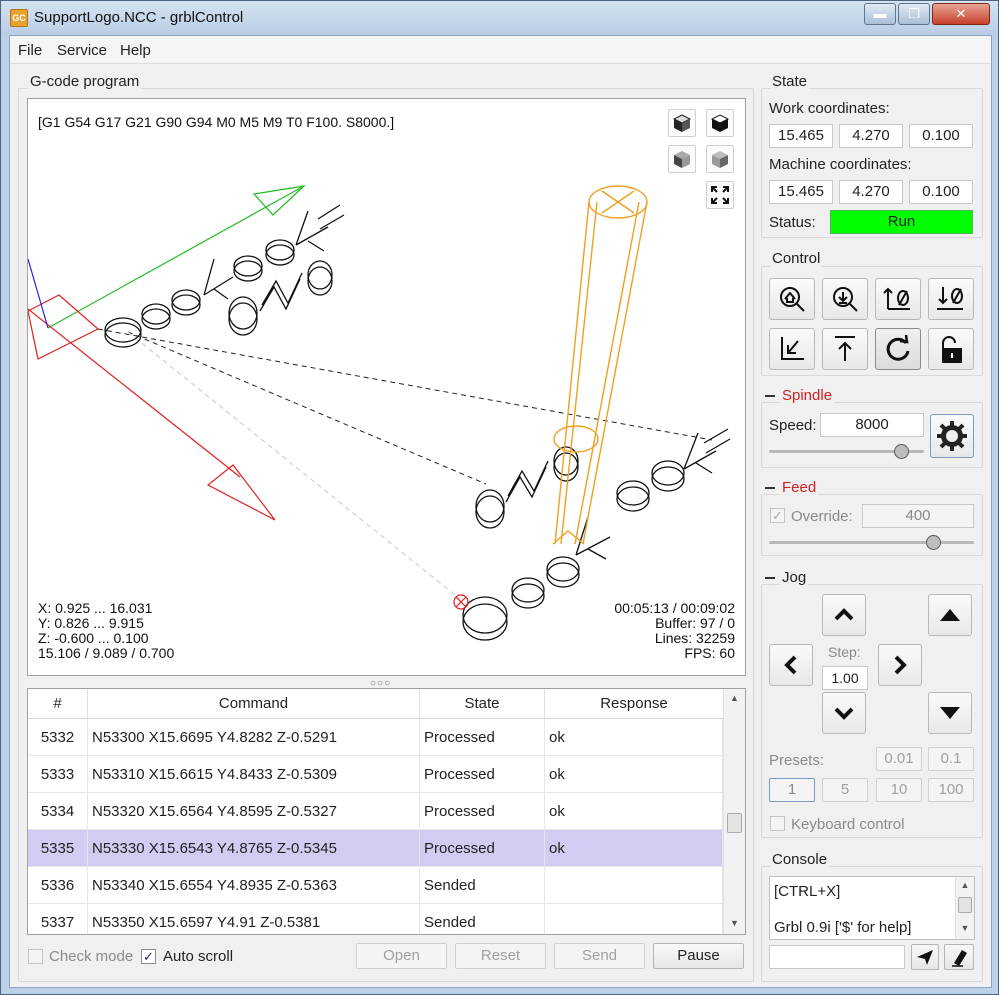  I want to click on console-send-button, so click(925, 957).